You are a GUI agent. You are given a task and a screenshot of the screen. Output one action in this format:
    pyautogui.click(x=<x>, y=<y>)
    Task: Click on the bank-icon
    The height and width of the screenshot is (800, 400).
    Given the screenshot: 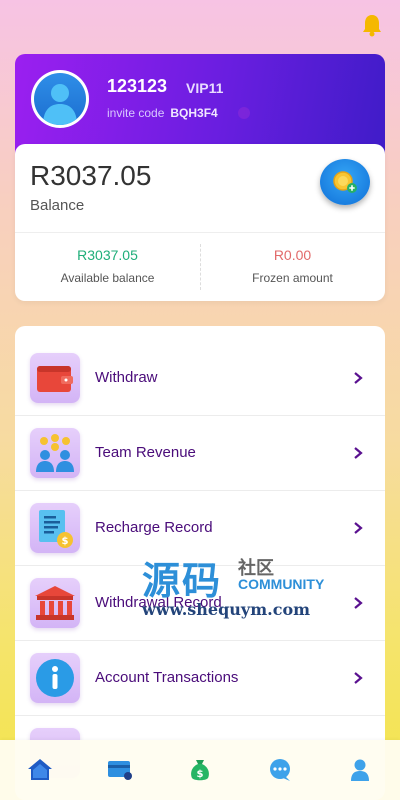 What is the action you would take?
    pyautogui.click(x=55, y=603)
    